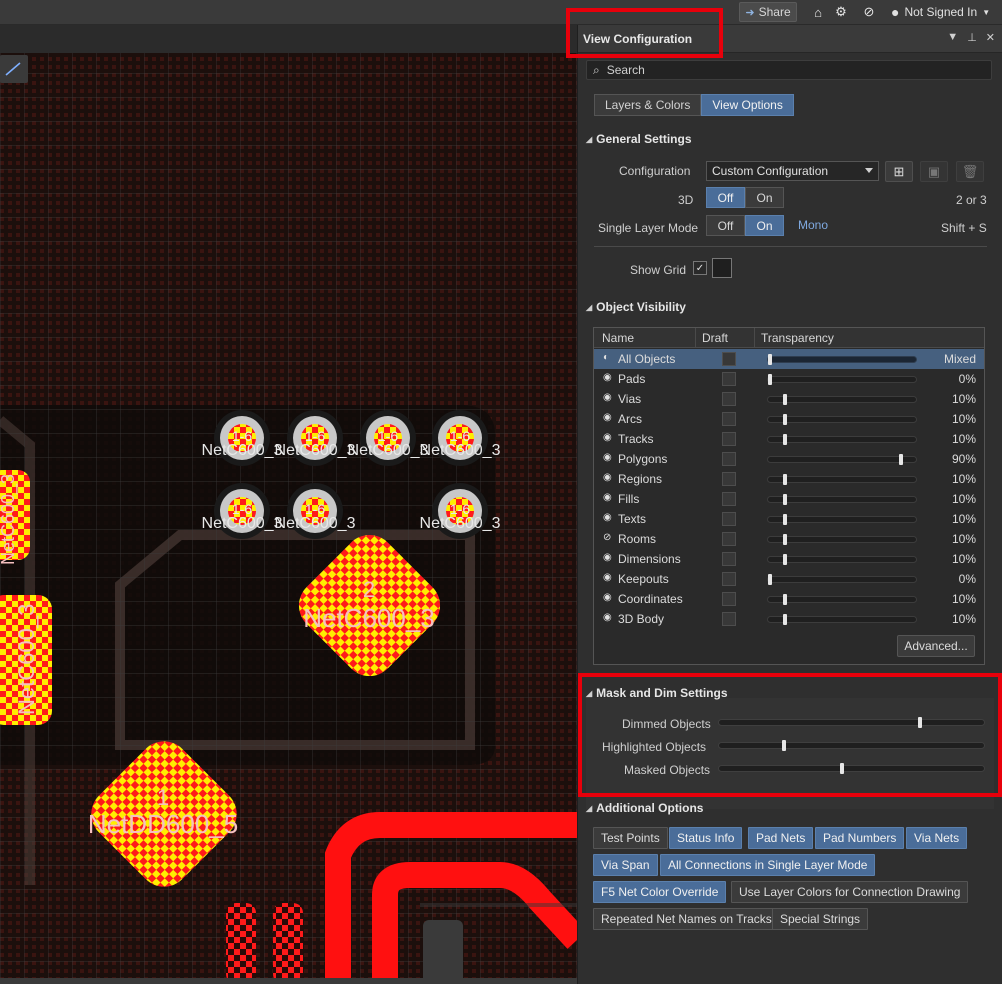 The image size is (1002, 984). What do you see at coordinates (818, 12) in the screenshot?
I see `home-icon: ⌂` at bounding box center [818, 12].